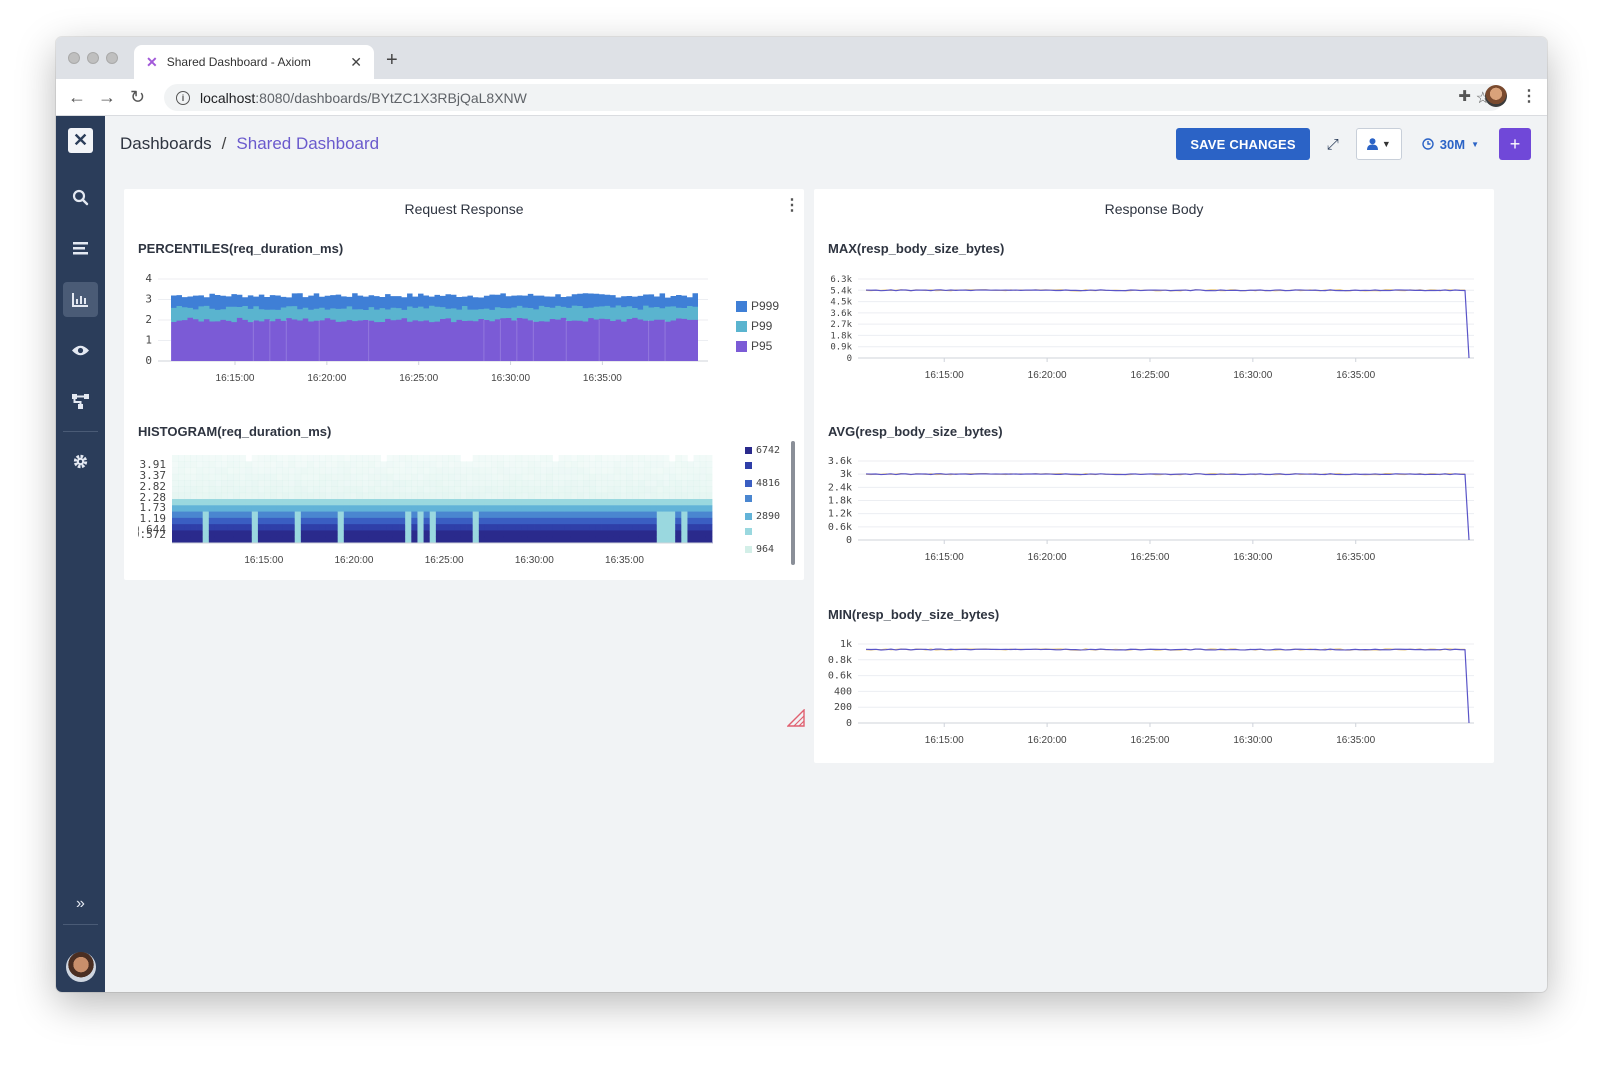 The height and width of the screenshot is (1067, 1604). What do you see at coordinates (757, 306) in the screenshot?
I see `legend-item-p999: P999` at bounding box center [757, 306].